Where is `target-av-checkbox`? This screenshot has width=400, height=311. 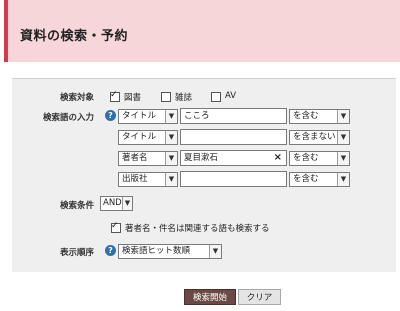 target-av-checkbox is located at coordinates (216, 97).